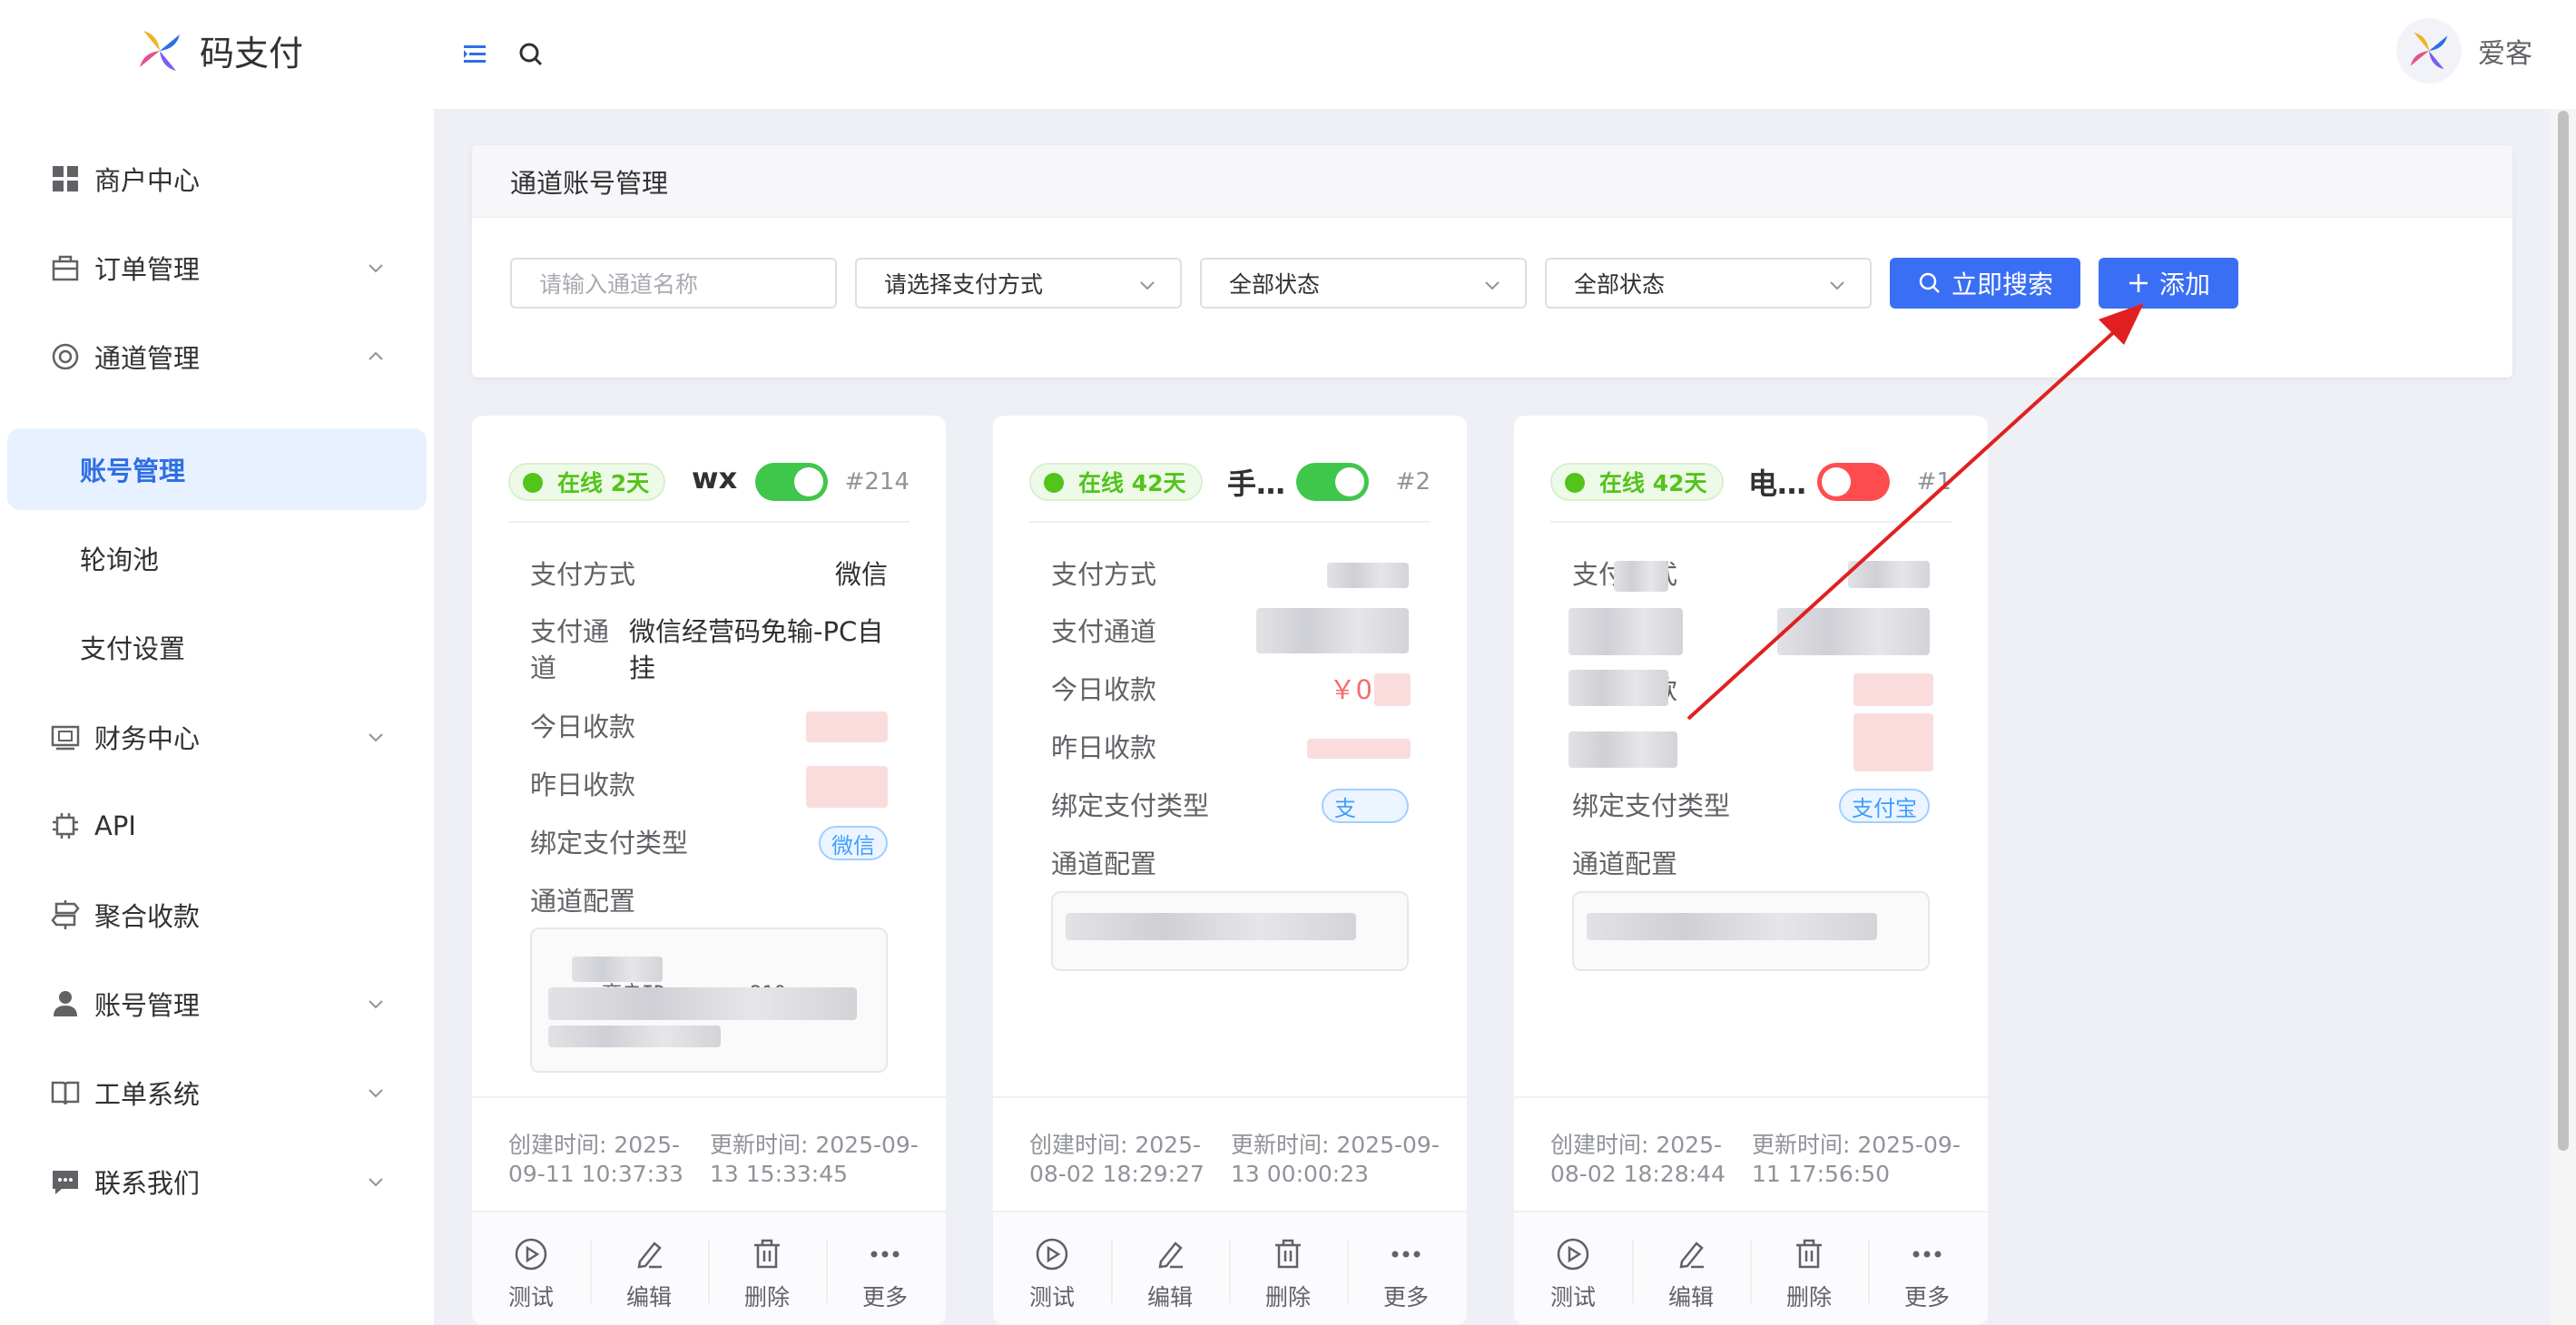  What do you see at coordinates (217, 1003) in the screenshot?
I see `sidebar-item-accounts: 账号管理` at bounding box center [217, 1003].